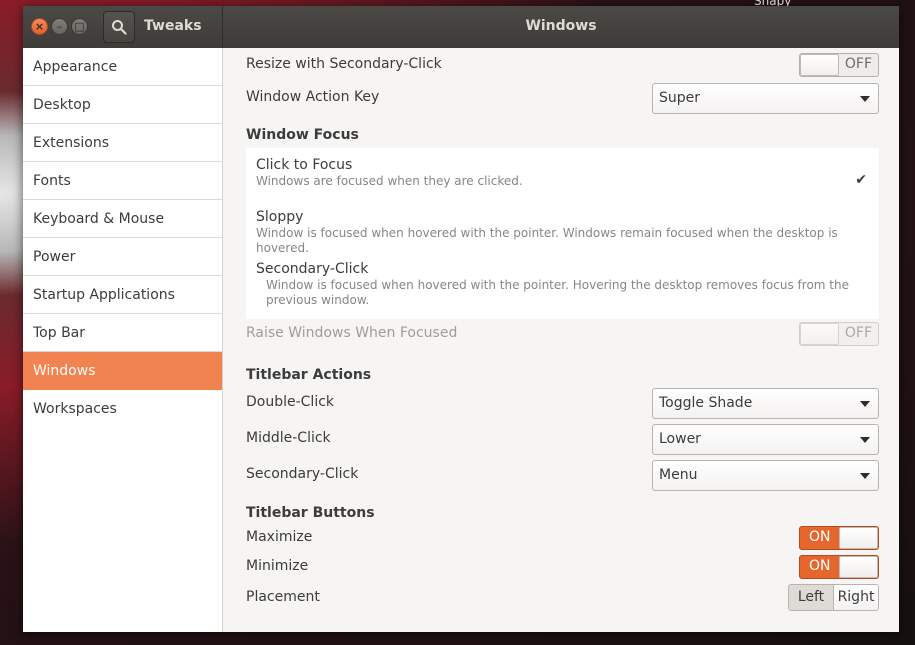  What do you see at coordinates (765, 475) in the screenshot?
I see `secondary-click-dropdown: Menu` at bounding box center [765, 475].